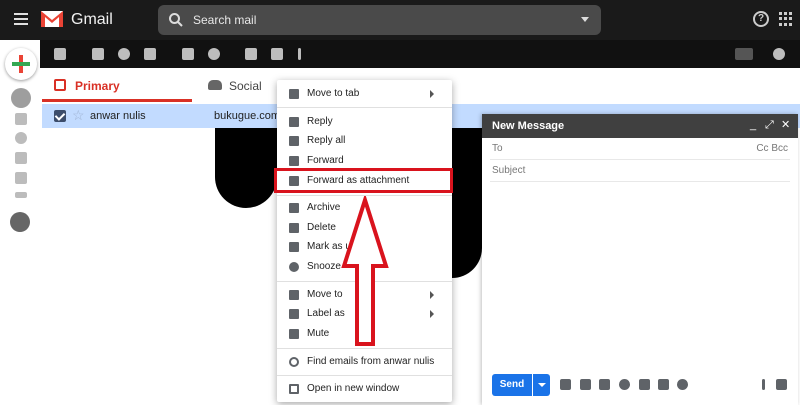 Image resolution: width=800 pixels, height=405 pixels. I want to click on select-checkbox-icon, so click(60, 54).